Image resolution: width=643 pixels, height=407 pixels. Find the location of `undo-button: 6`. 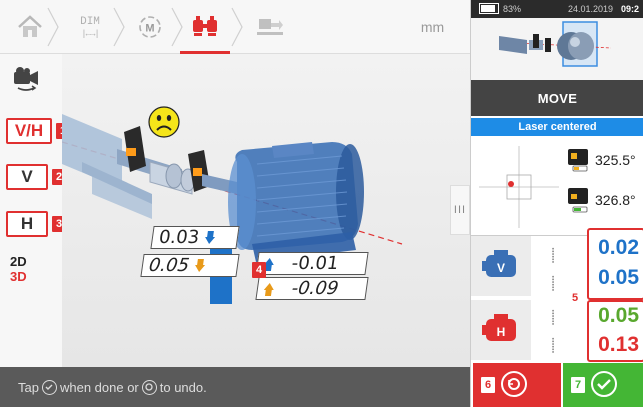

undo-button: 6 is located at coordinates (517, 385).